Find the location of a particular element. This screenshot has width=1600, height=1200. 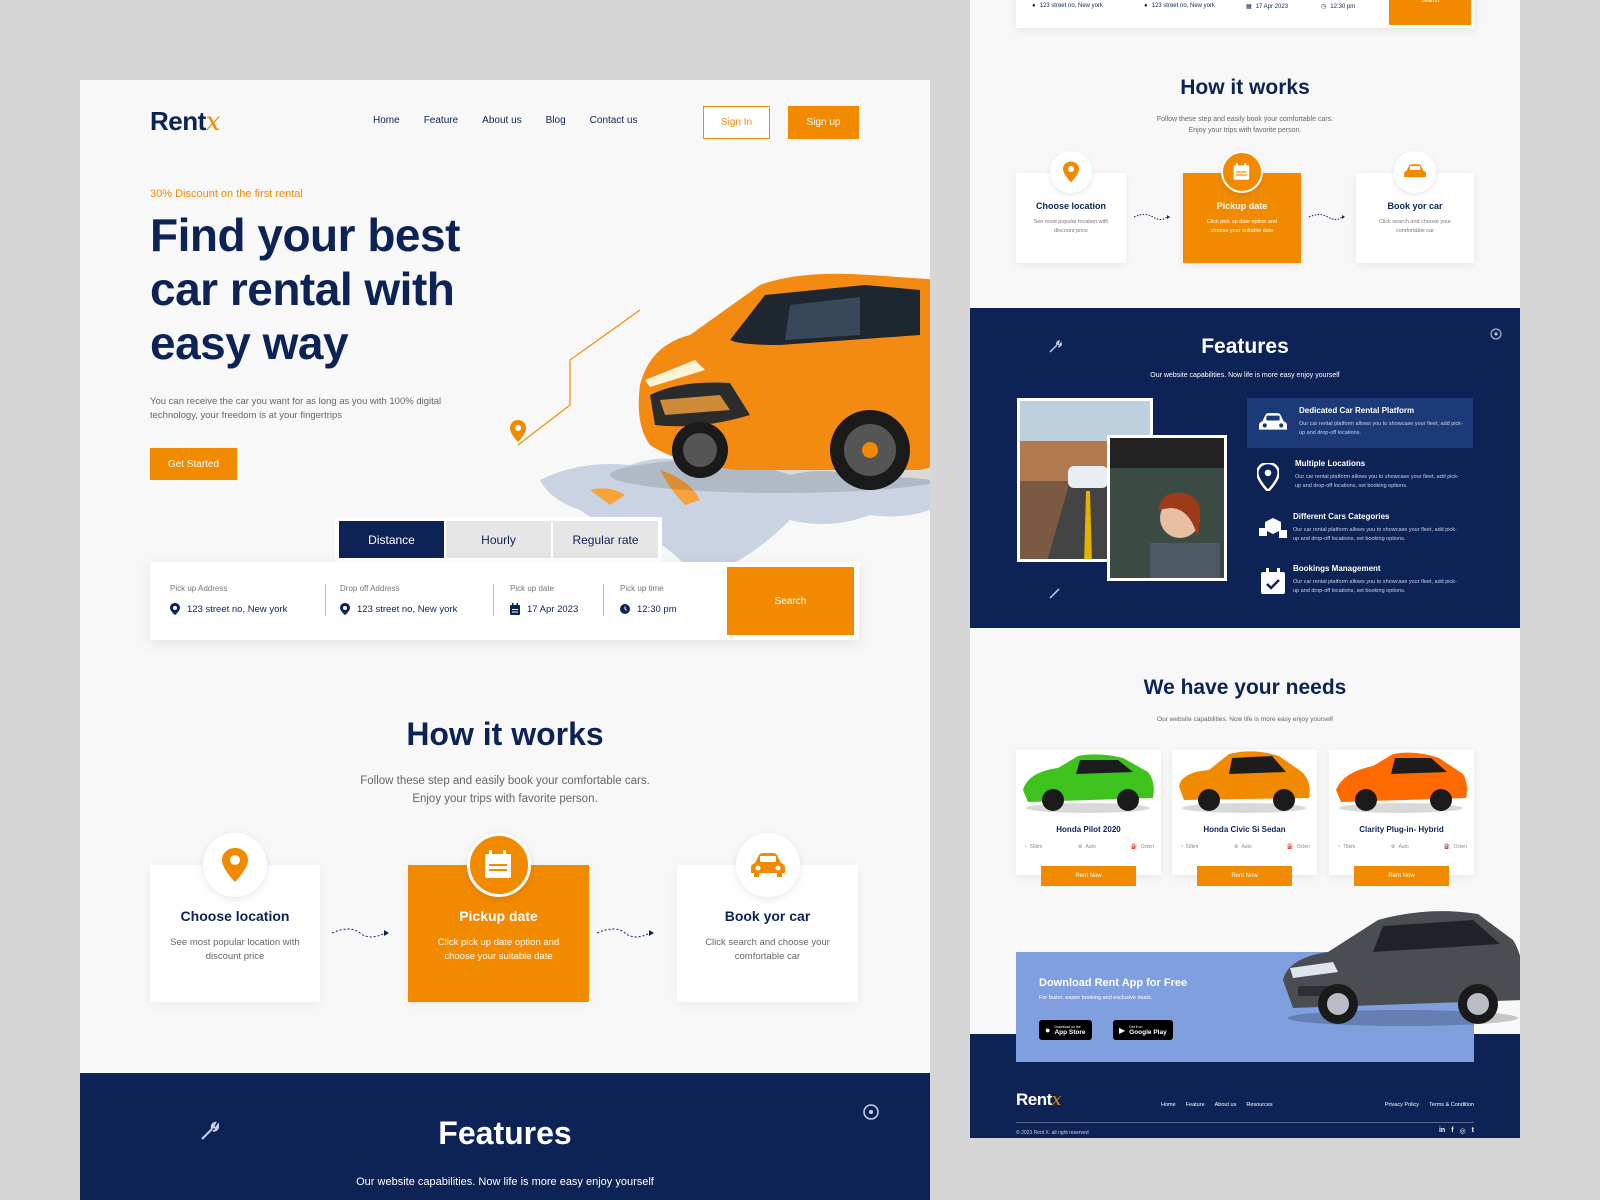

pickup-date-field: Pick up date 17 Apr 2023 is located at coordinates (544, 599).